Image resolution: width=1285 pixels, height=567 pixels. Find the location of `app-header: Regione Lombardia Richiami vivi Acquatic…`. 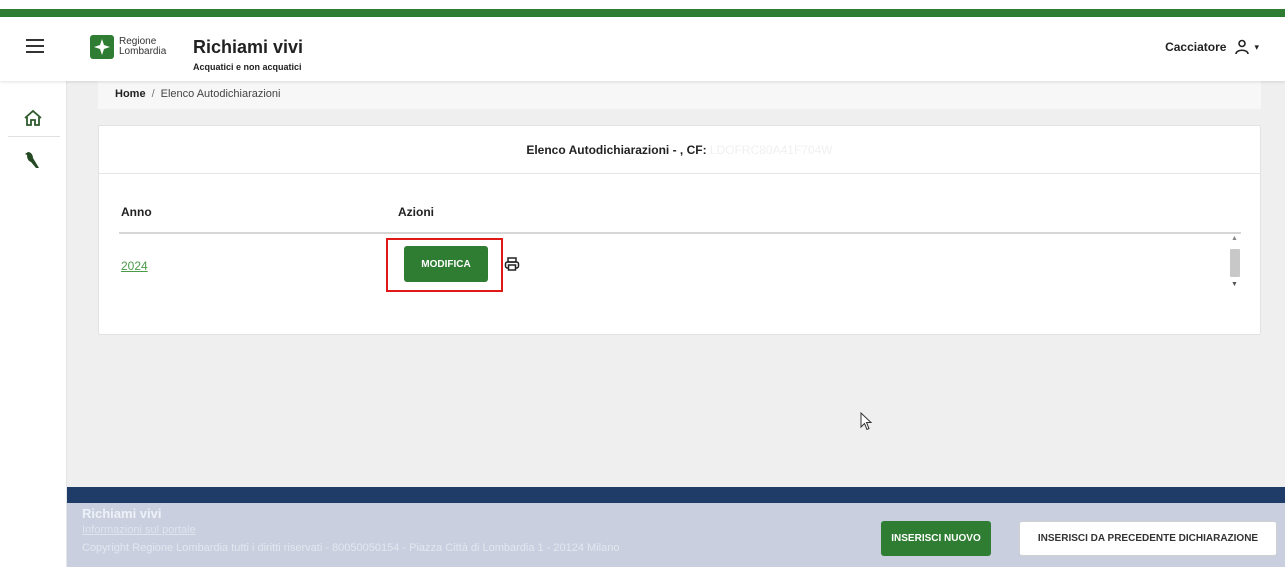

app-header: Regione Lombardia Richiami vivi Acquatic… is located at coordinates (642, 49).